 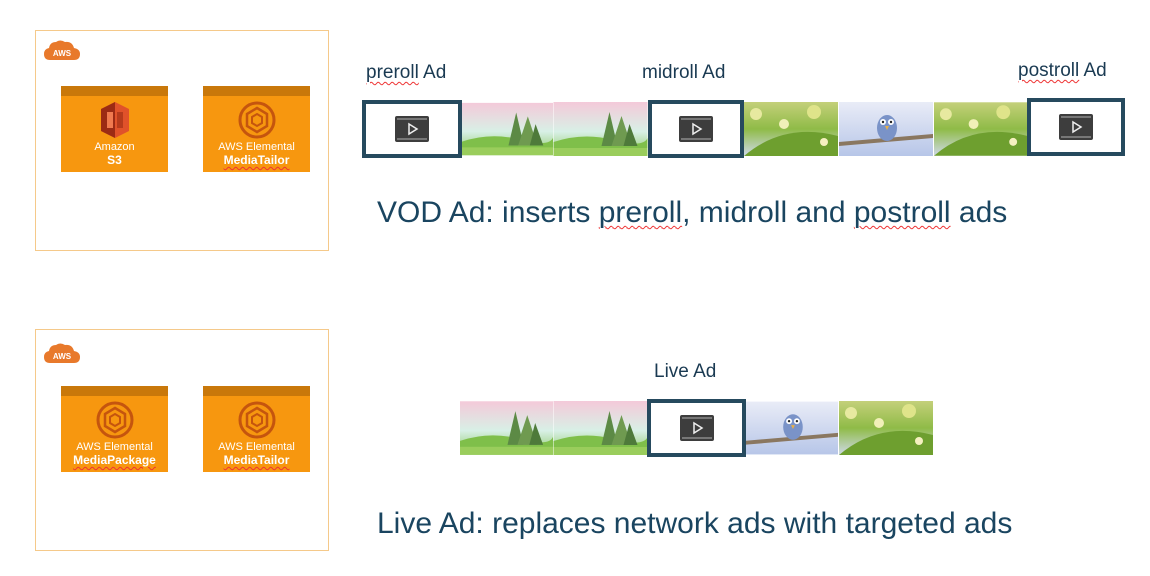 What do you see at coordinates (114, 160) in the screenshot?
I see `service-line2: S3` at bounding box center [114, 160].